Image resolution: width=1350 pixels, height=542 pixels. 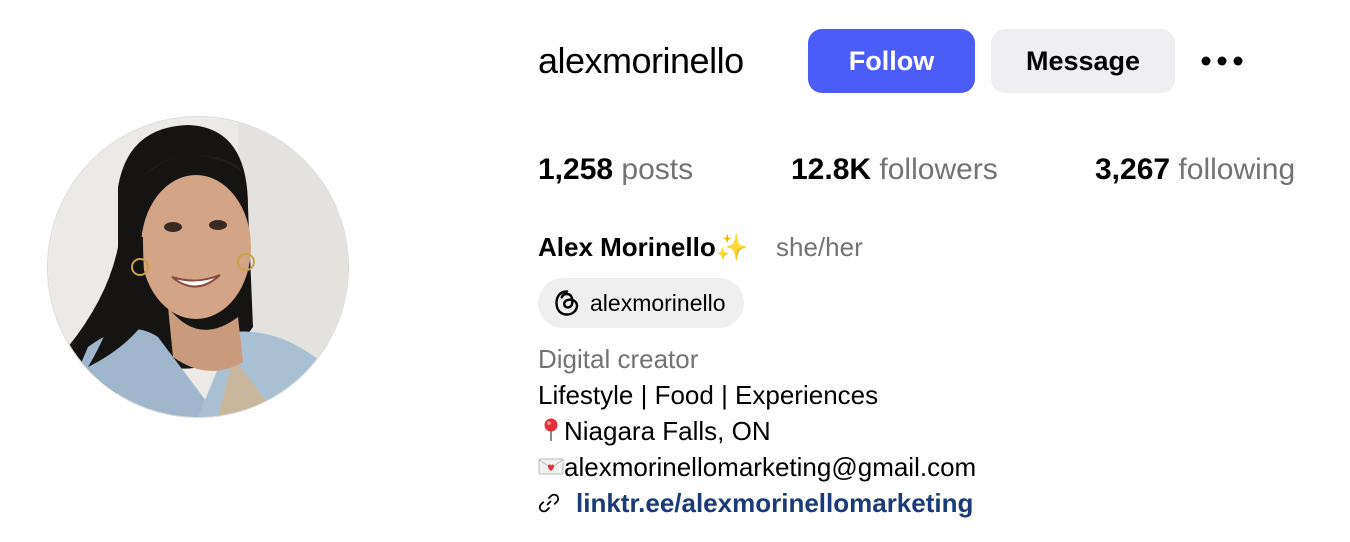 I want to click on posts-label: posts, so click(x=657, y=169).